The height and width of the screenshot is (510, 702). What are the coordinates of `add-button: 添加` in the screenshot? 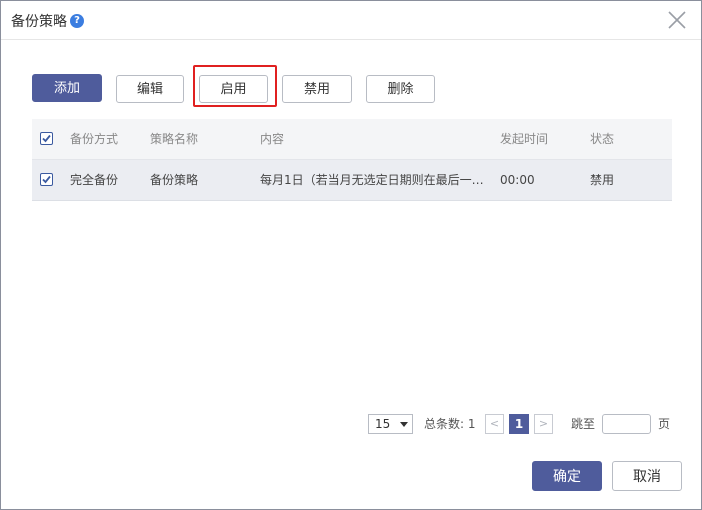 It's located at (67, 88).